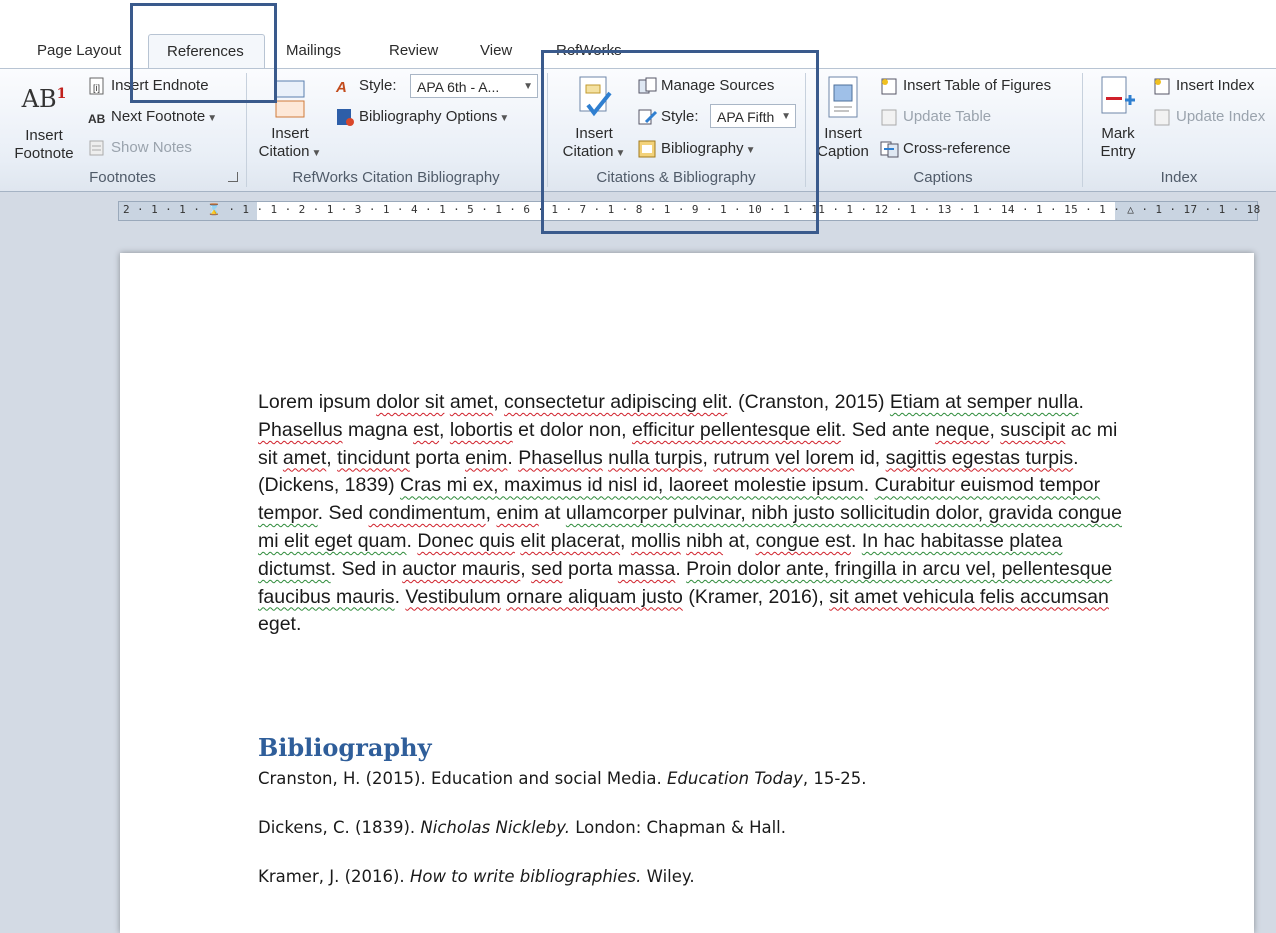  What do you see at coordinates (426, 429) in the screenshot?
I see `spelling-flag: est` at bounding box center [426, 429].